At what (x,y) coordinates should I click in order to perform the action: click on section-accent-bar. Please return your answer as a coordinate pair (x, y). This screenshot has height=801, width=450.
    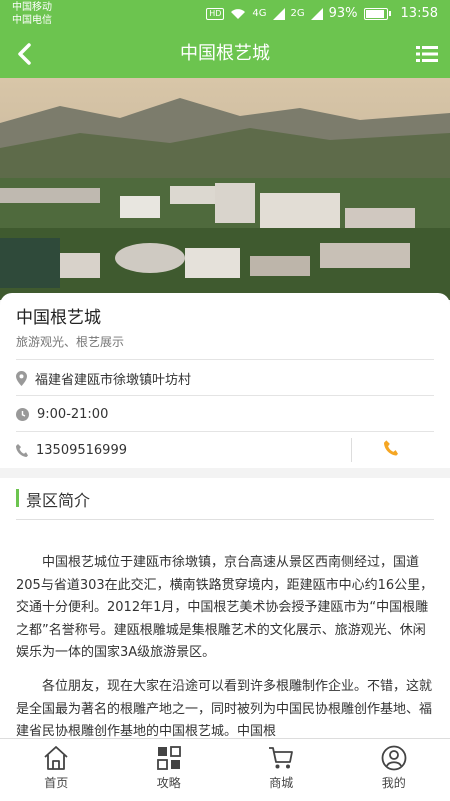
    Looking at the image, I should click on (17, 498).